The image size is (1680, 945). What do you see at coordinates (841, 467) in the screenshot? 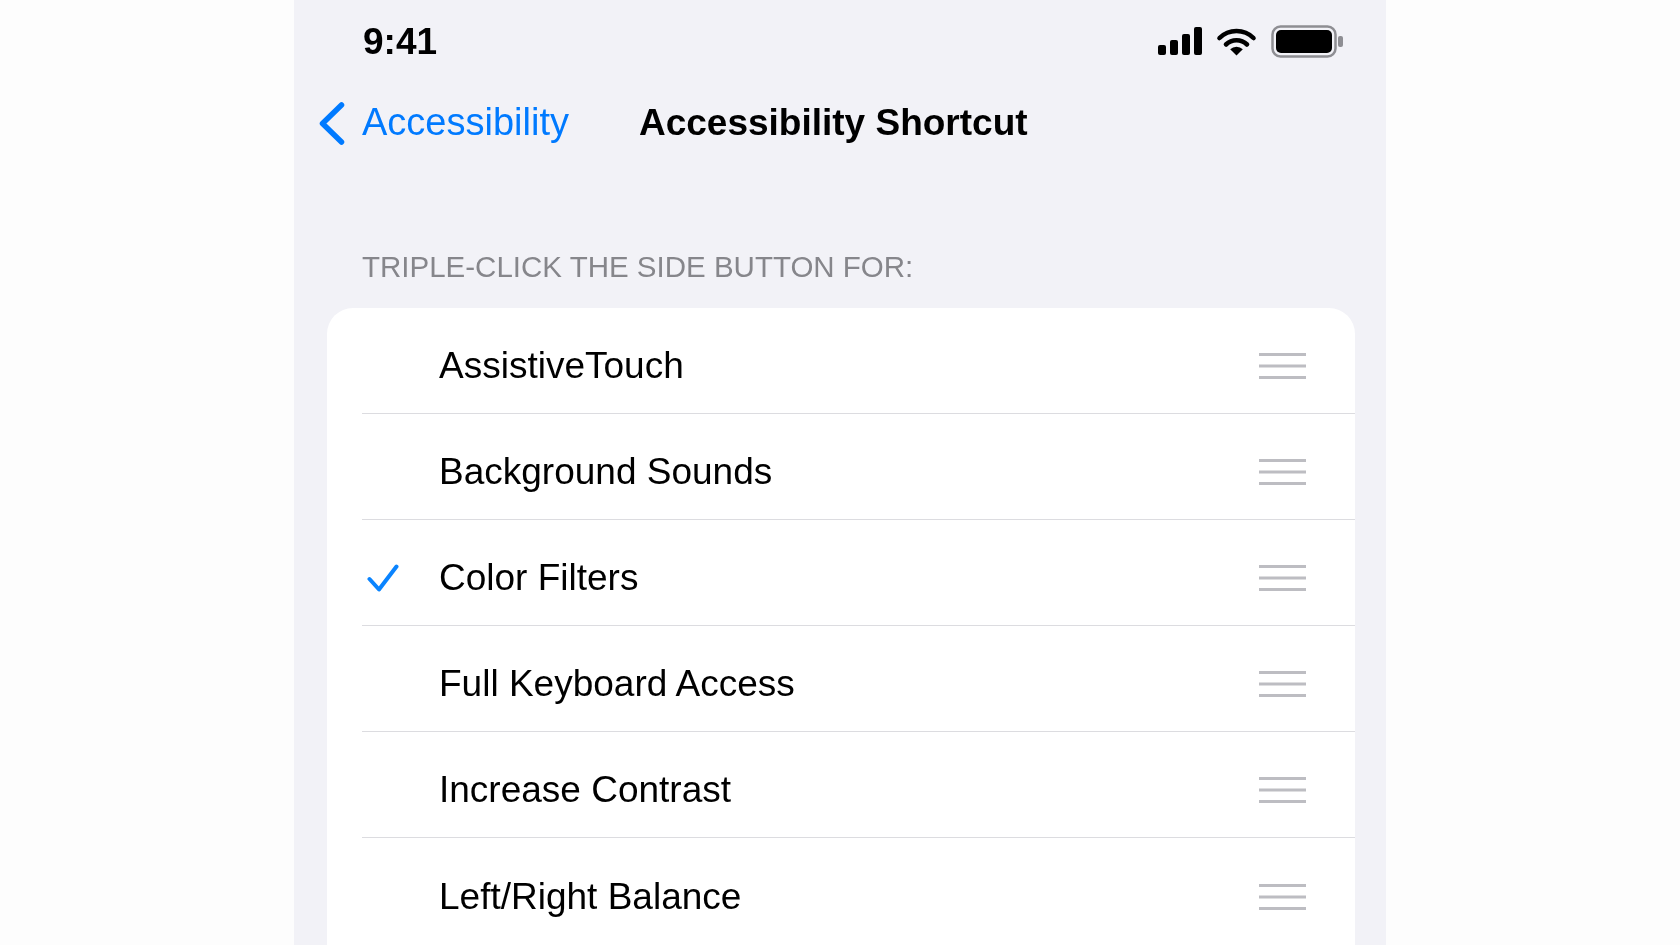
I see `list-item: Background Sounds` at bounding box center [841, 467].